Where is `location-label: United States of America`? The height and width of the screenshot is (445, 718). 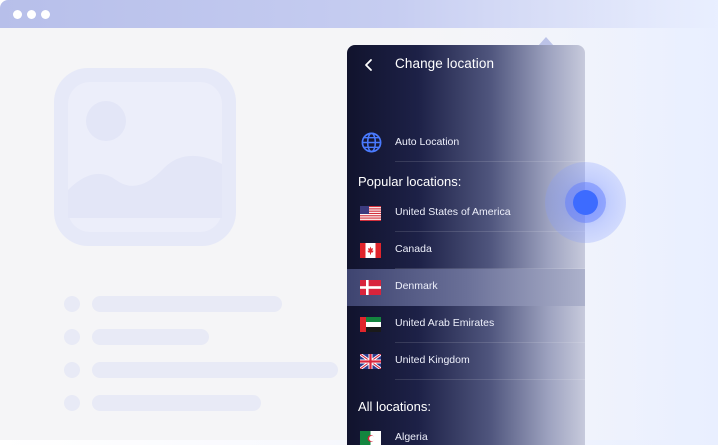 location-label: United States of America is located at coordinates (453, 212).